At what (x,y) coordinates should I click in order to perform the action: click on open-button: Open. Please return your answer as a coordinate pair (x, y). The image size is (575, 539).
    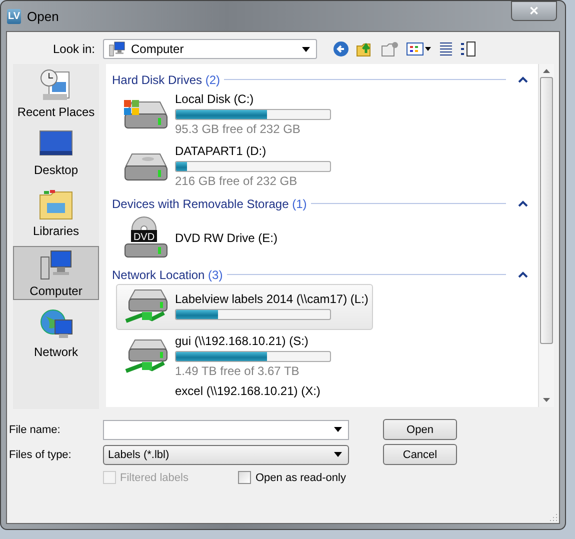
    Looking at the image, I should click on (420, 429).